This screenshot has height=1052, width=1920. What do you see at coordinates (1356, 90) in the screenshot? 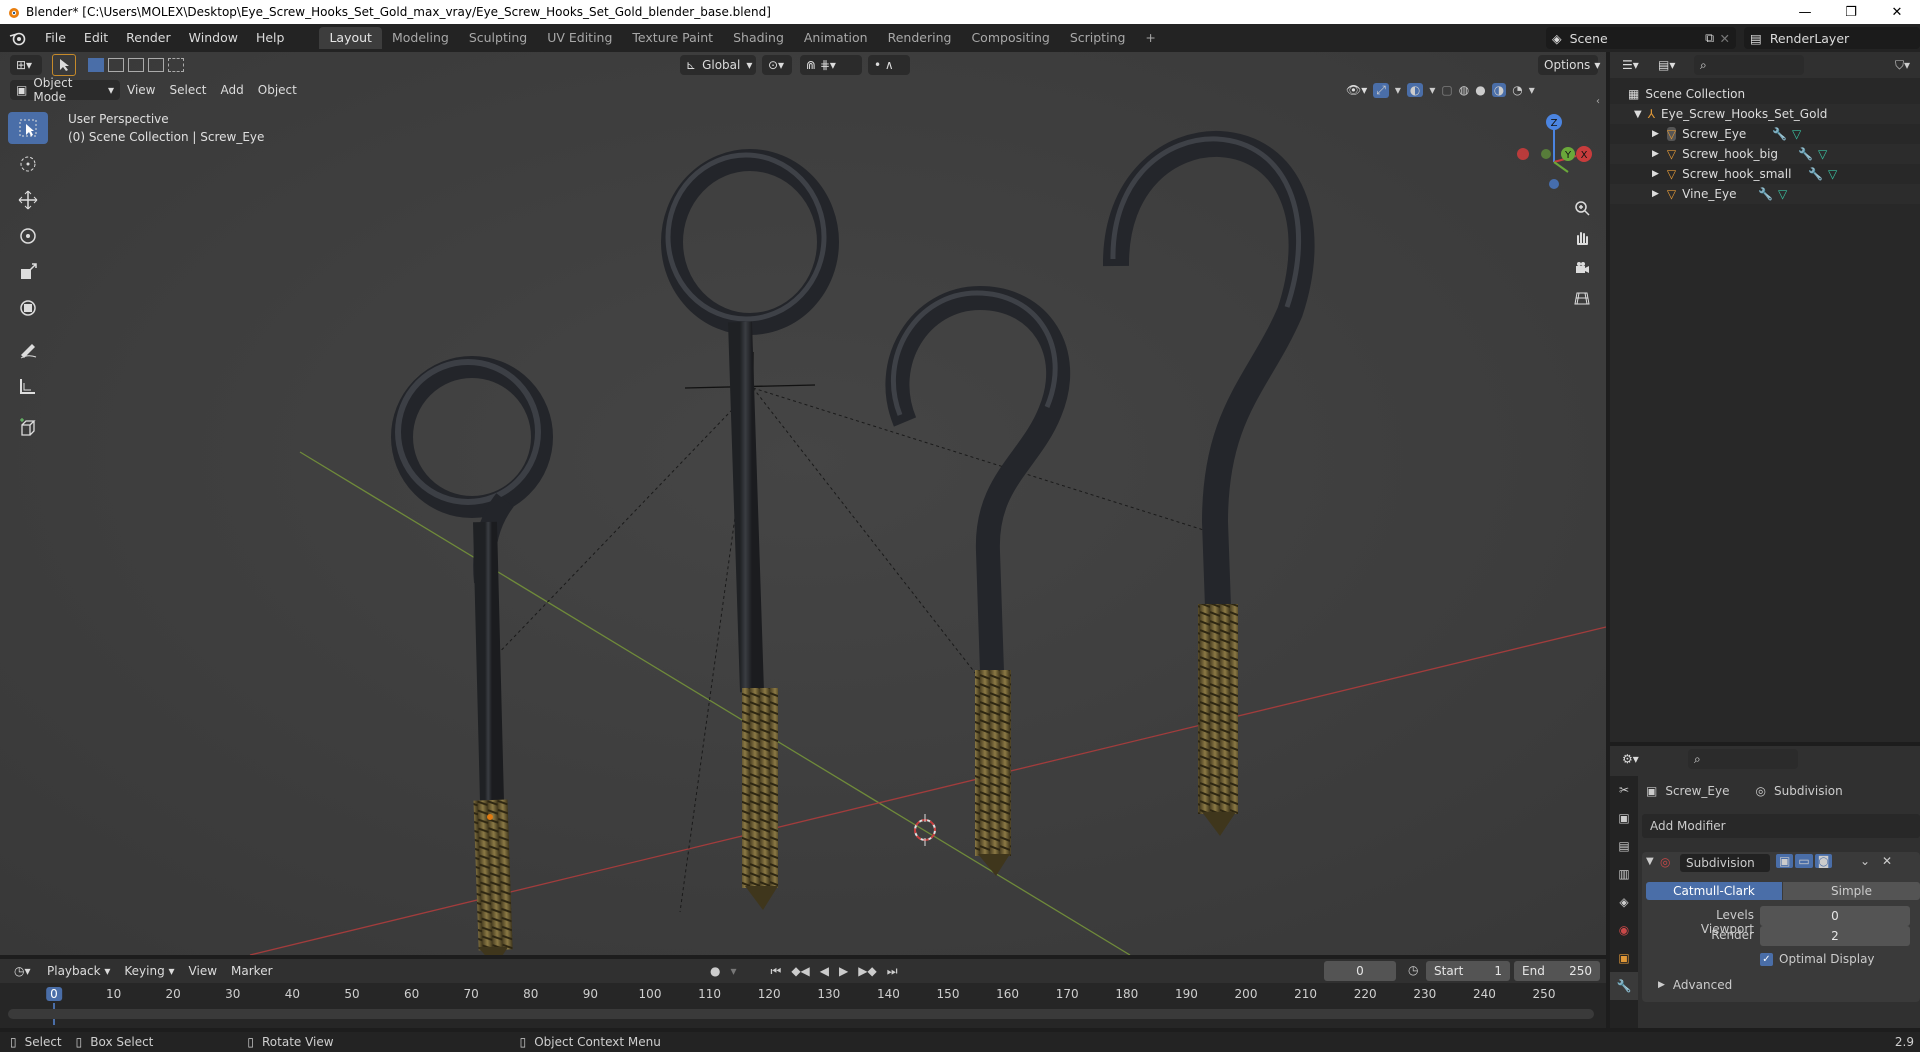
I see `visibility-icon: 👁▾` at bounding box center [1356, 90].